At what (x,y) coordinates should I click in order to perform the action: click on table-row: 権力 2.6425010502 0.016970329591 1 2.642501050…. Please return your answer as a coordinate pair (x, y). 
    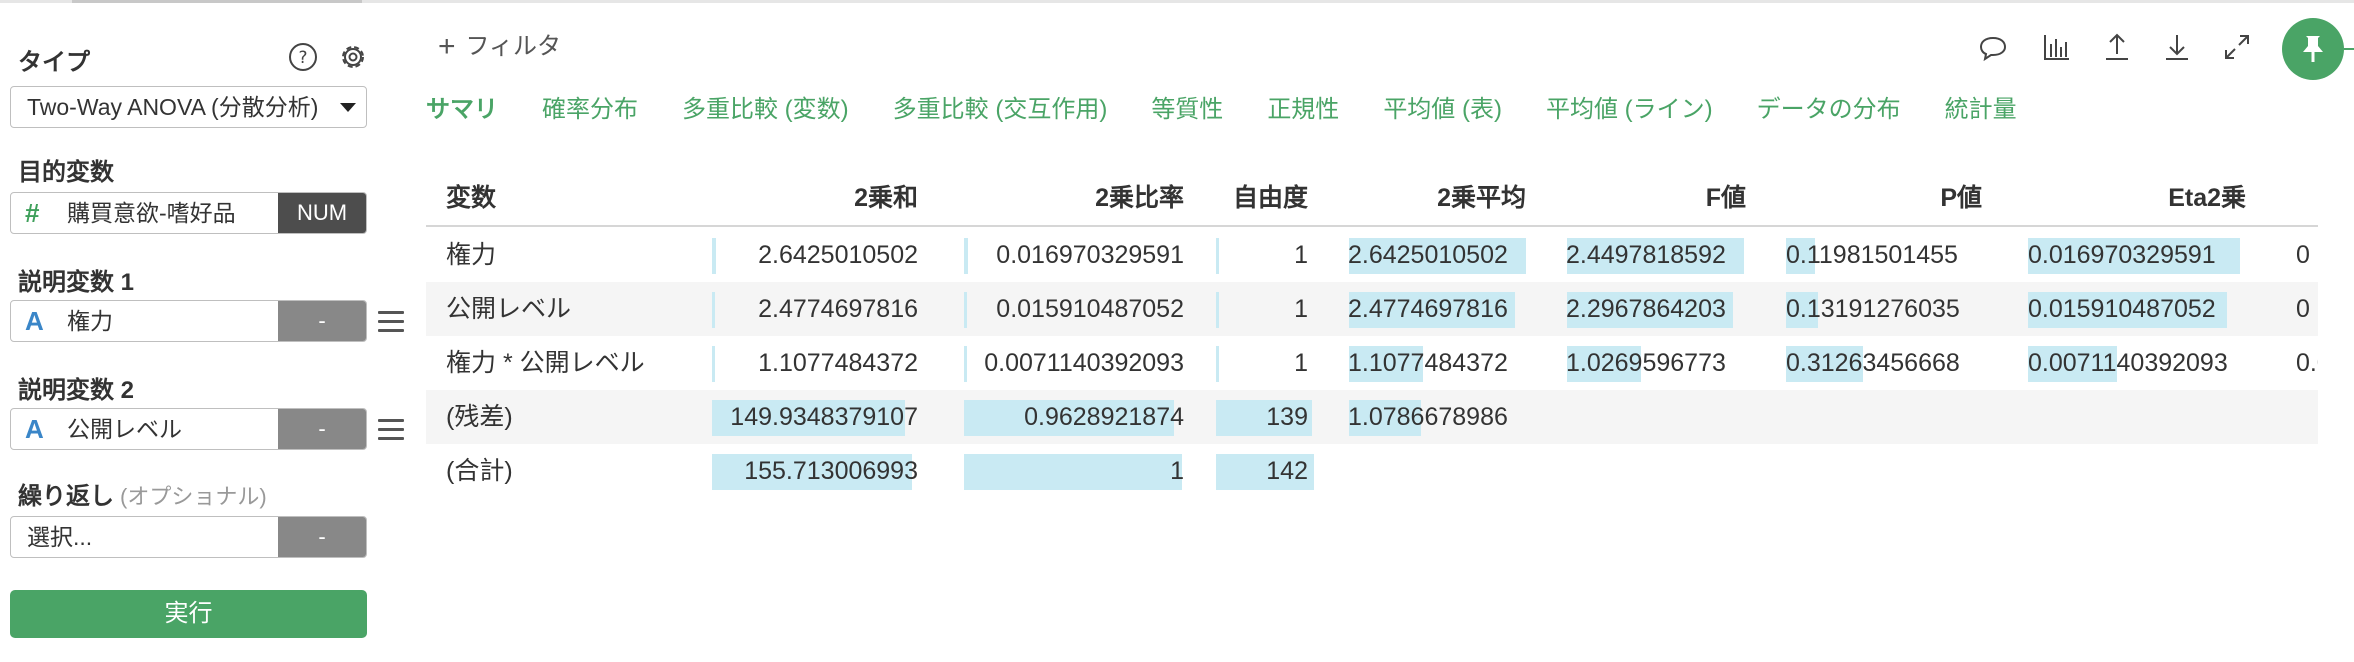
    Looking at the image, I should click on (1372, 255).